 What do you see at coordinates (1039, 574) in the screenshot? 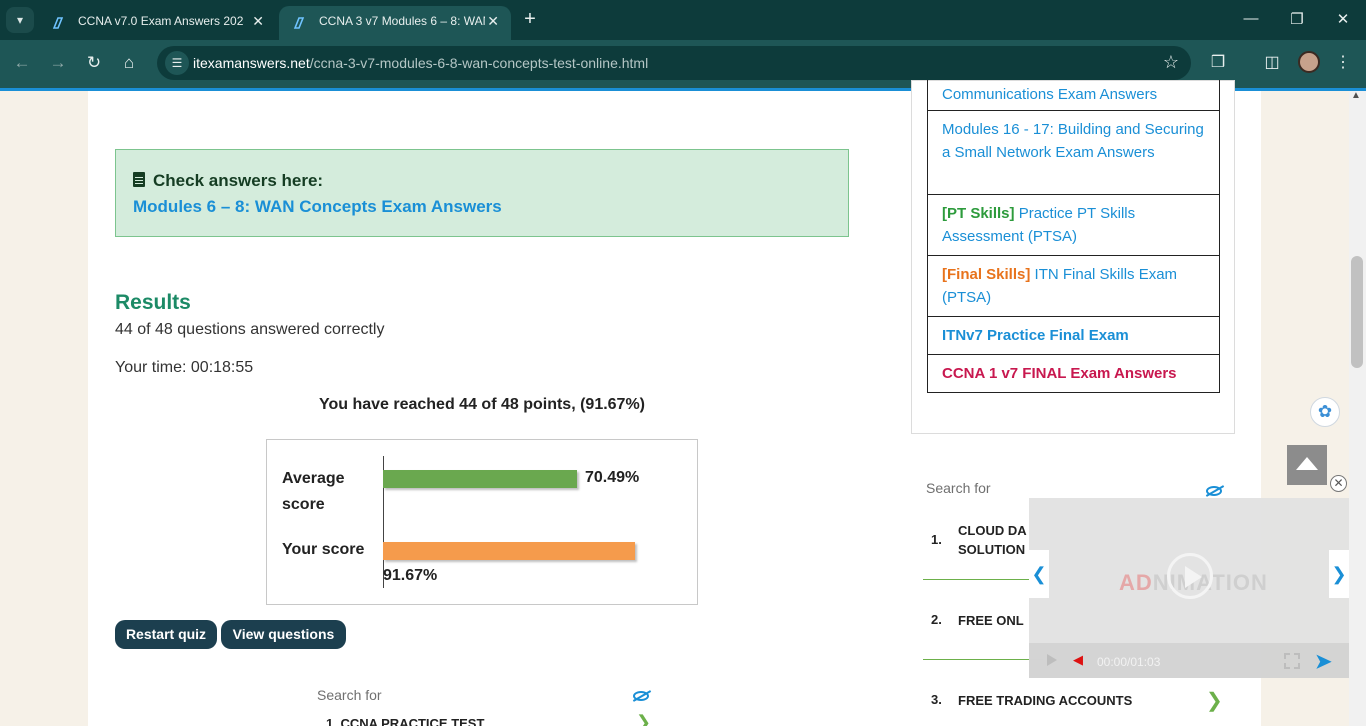
I see `previous-arrow-icon: ❮` at bounding box center [1039, 574].